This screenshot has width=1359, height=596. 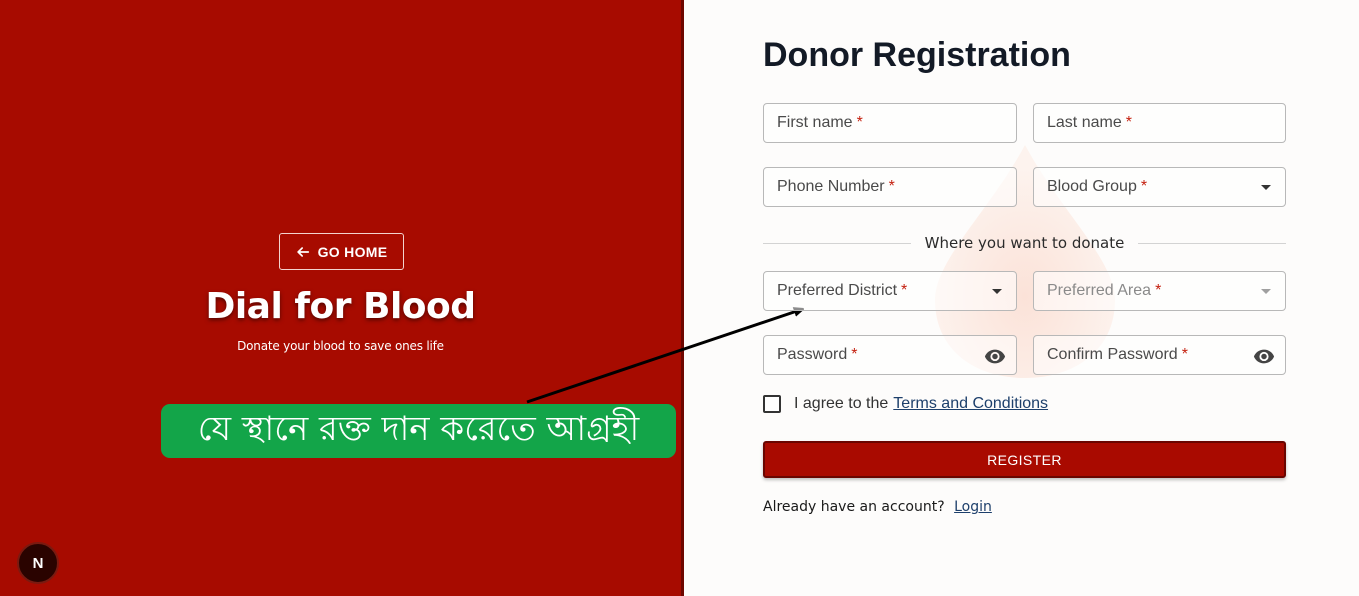 I want to click on phone-number-field: Phone Number *, so click(x=890, y=187).